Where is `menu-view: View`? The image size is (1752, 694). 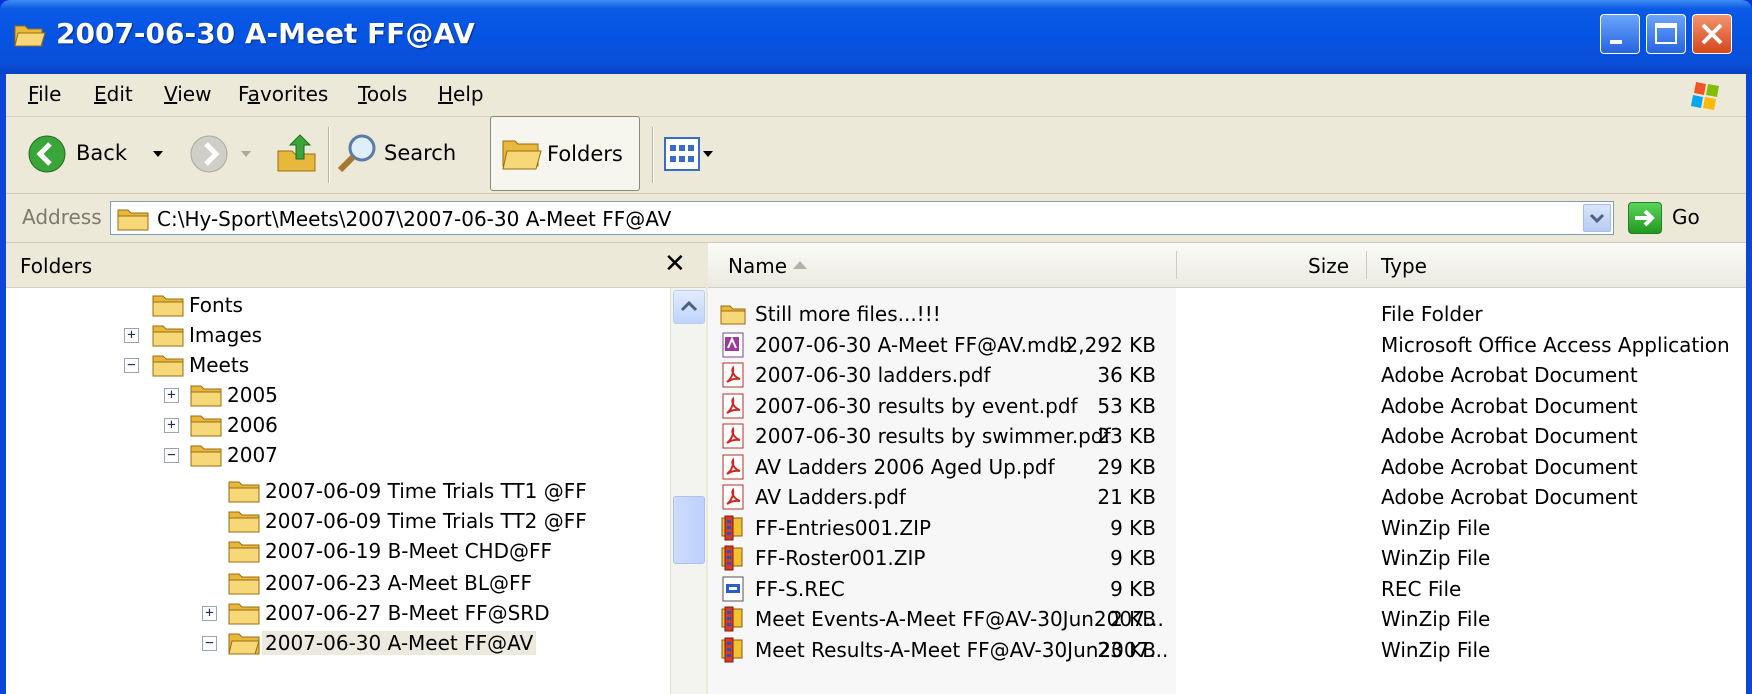 menu-view: View is located at coordinates (187, 94).